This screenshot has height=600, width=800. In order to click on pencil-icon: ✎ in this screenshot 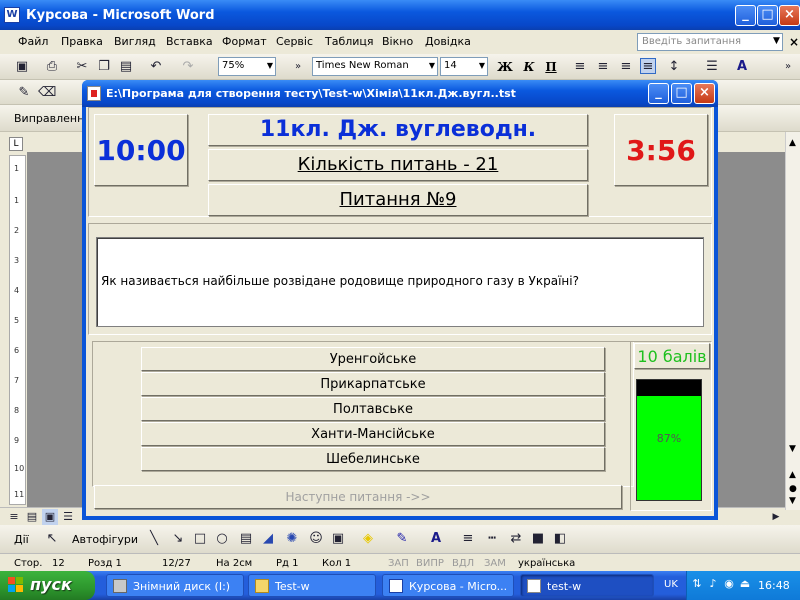, I will do `click(24, 93)`.